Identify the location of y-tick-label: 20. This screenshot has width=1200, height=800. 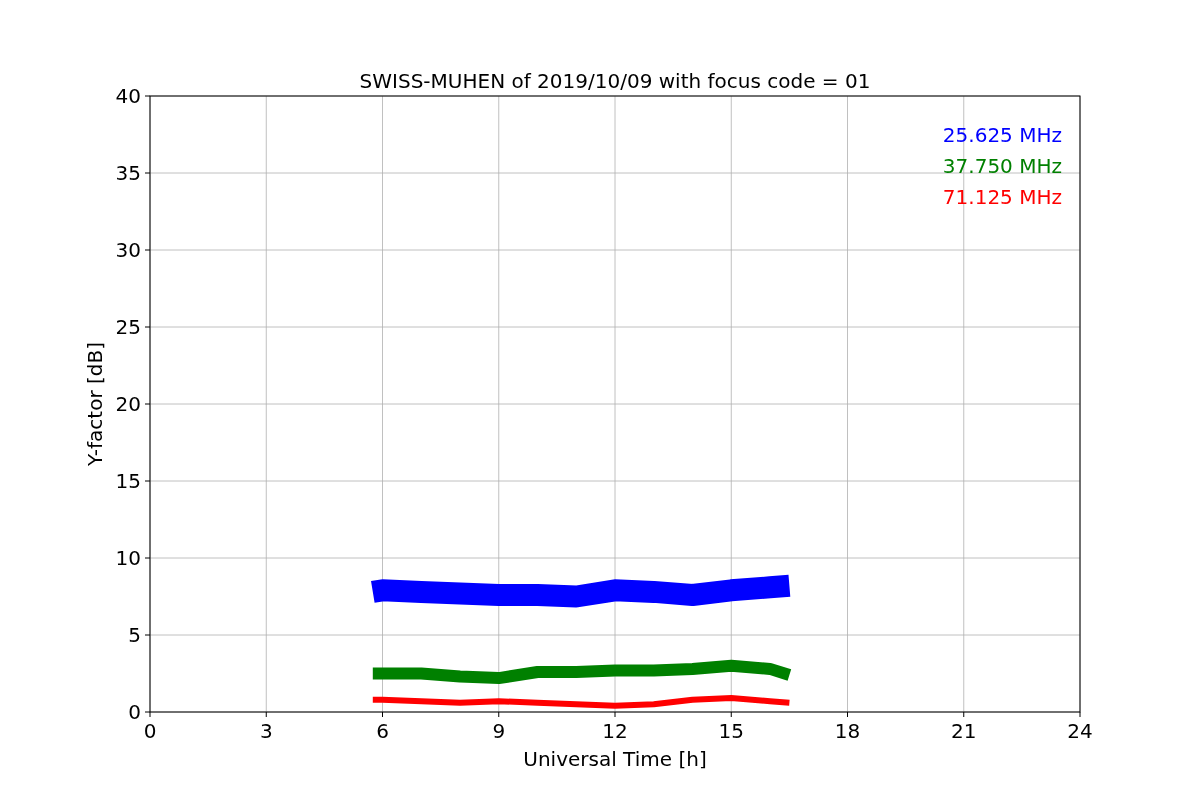
(128, 404).